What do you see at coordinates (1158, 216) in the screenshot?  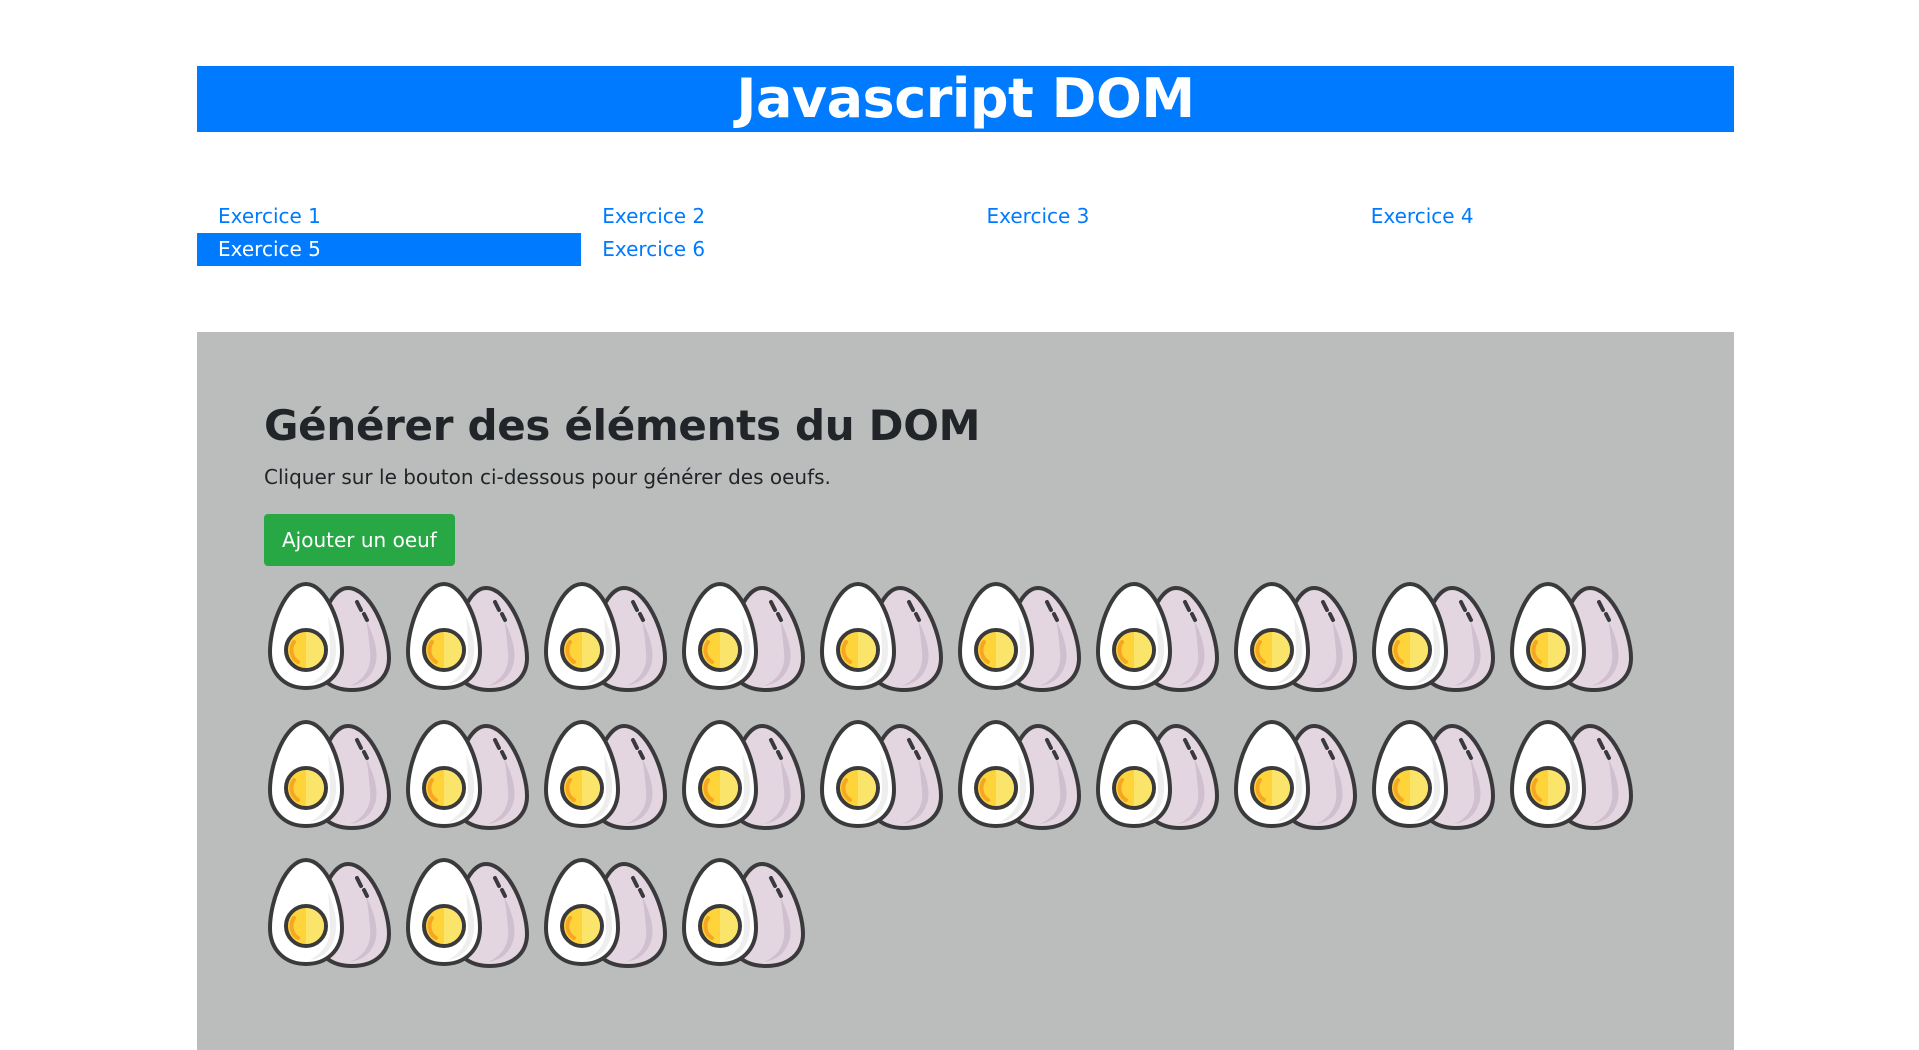 I see `nav-item-exercice-3: Exercice 3` at bounding box center [1158, 216].